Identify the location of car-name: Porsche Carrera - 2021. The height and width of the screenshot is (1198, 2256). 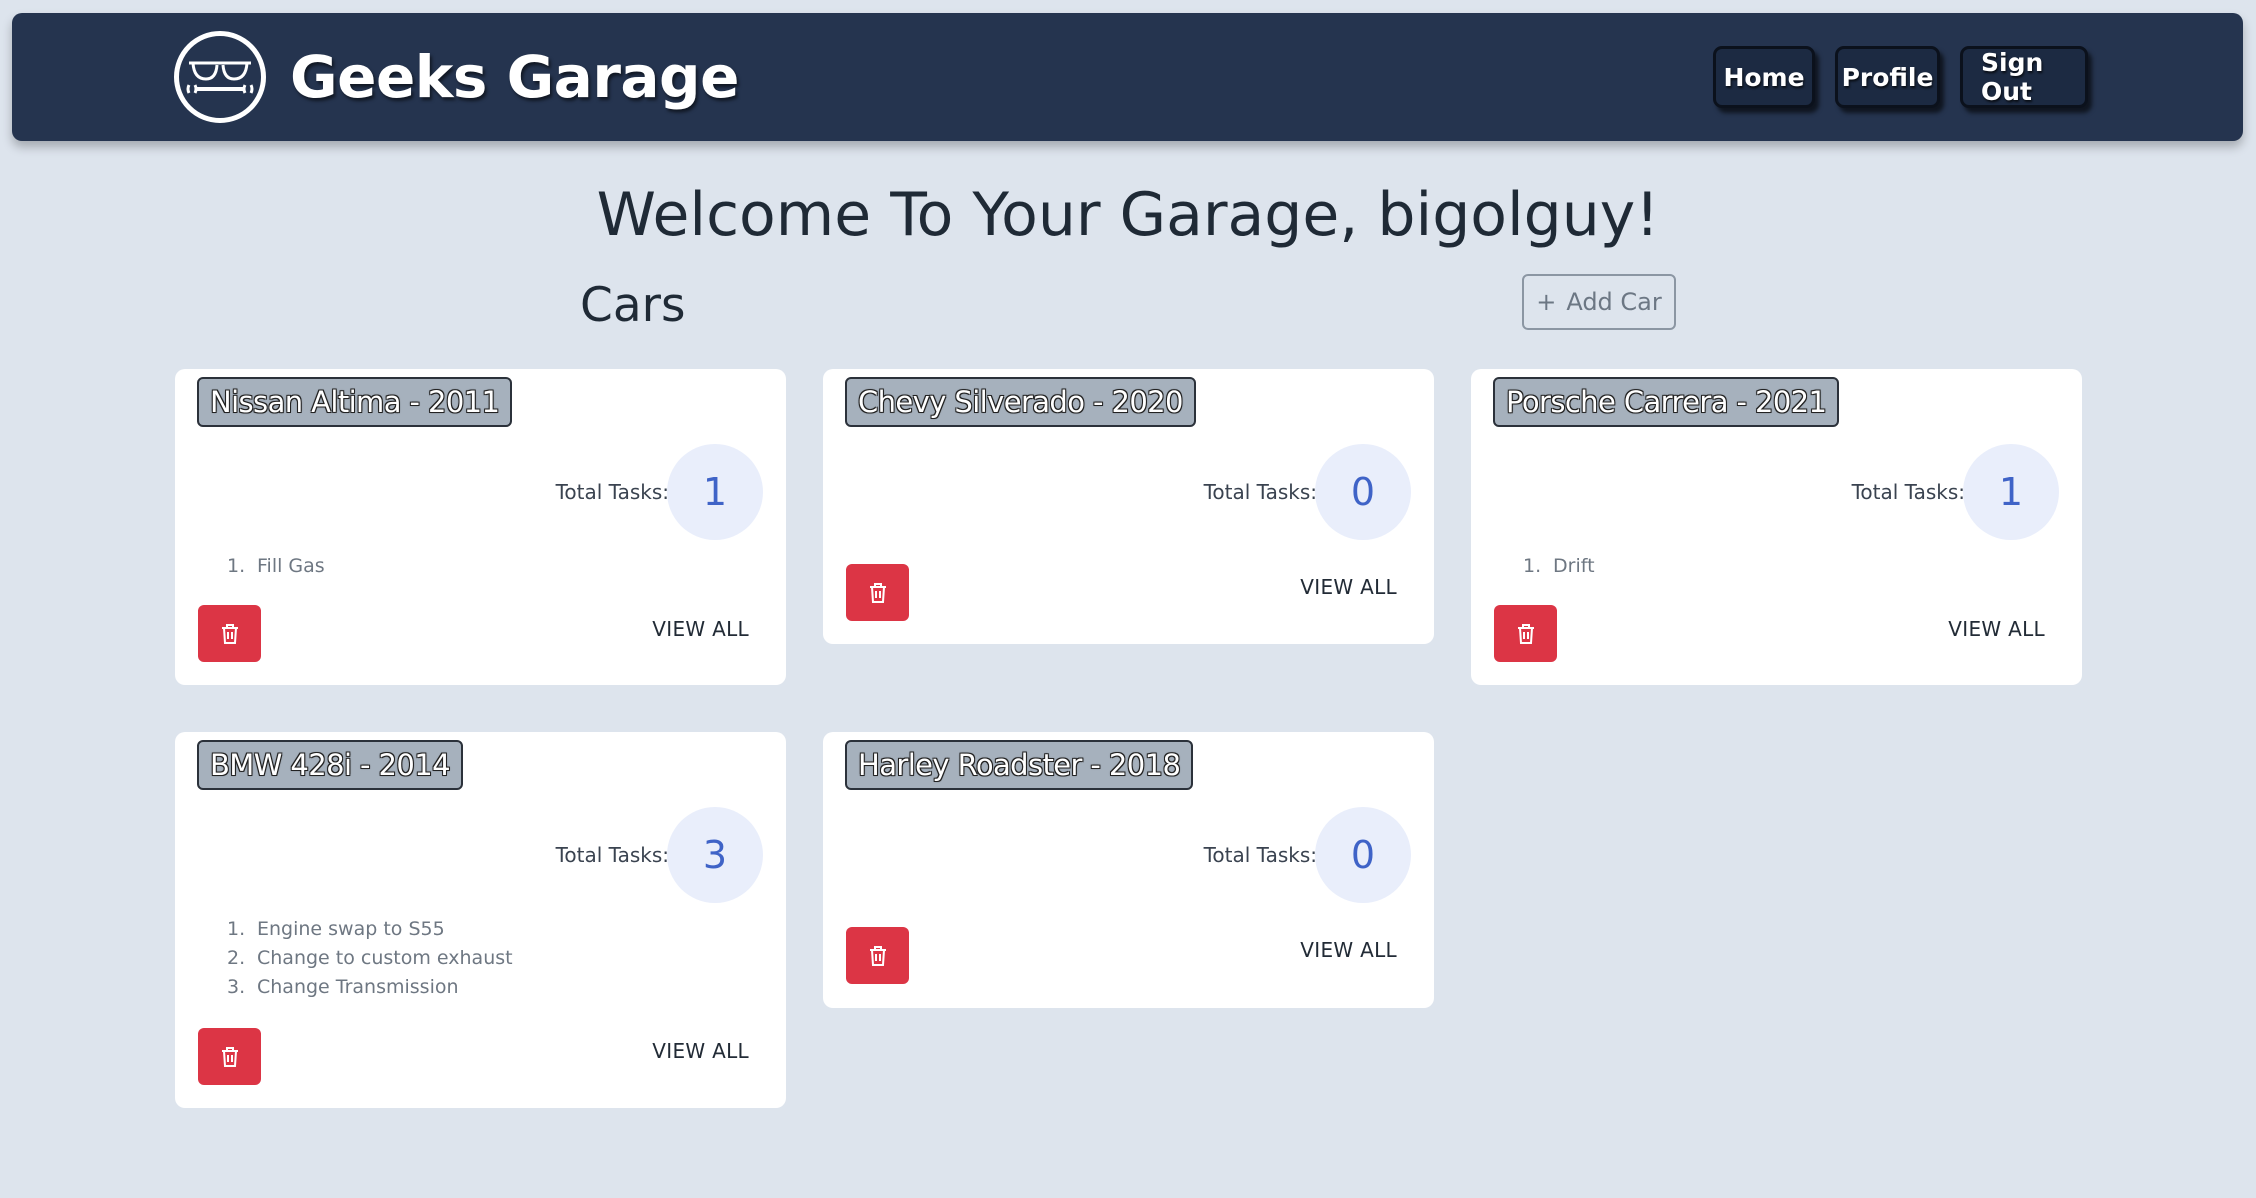
(1666, 402).